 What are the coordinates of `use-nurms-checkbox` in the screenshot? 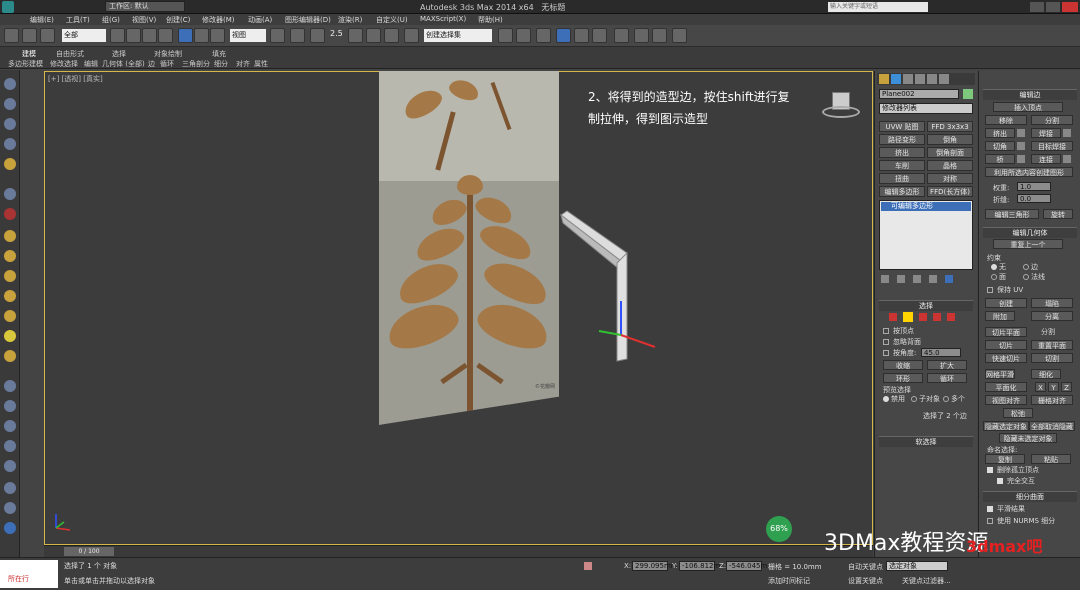 It's located at (990, 521).